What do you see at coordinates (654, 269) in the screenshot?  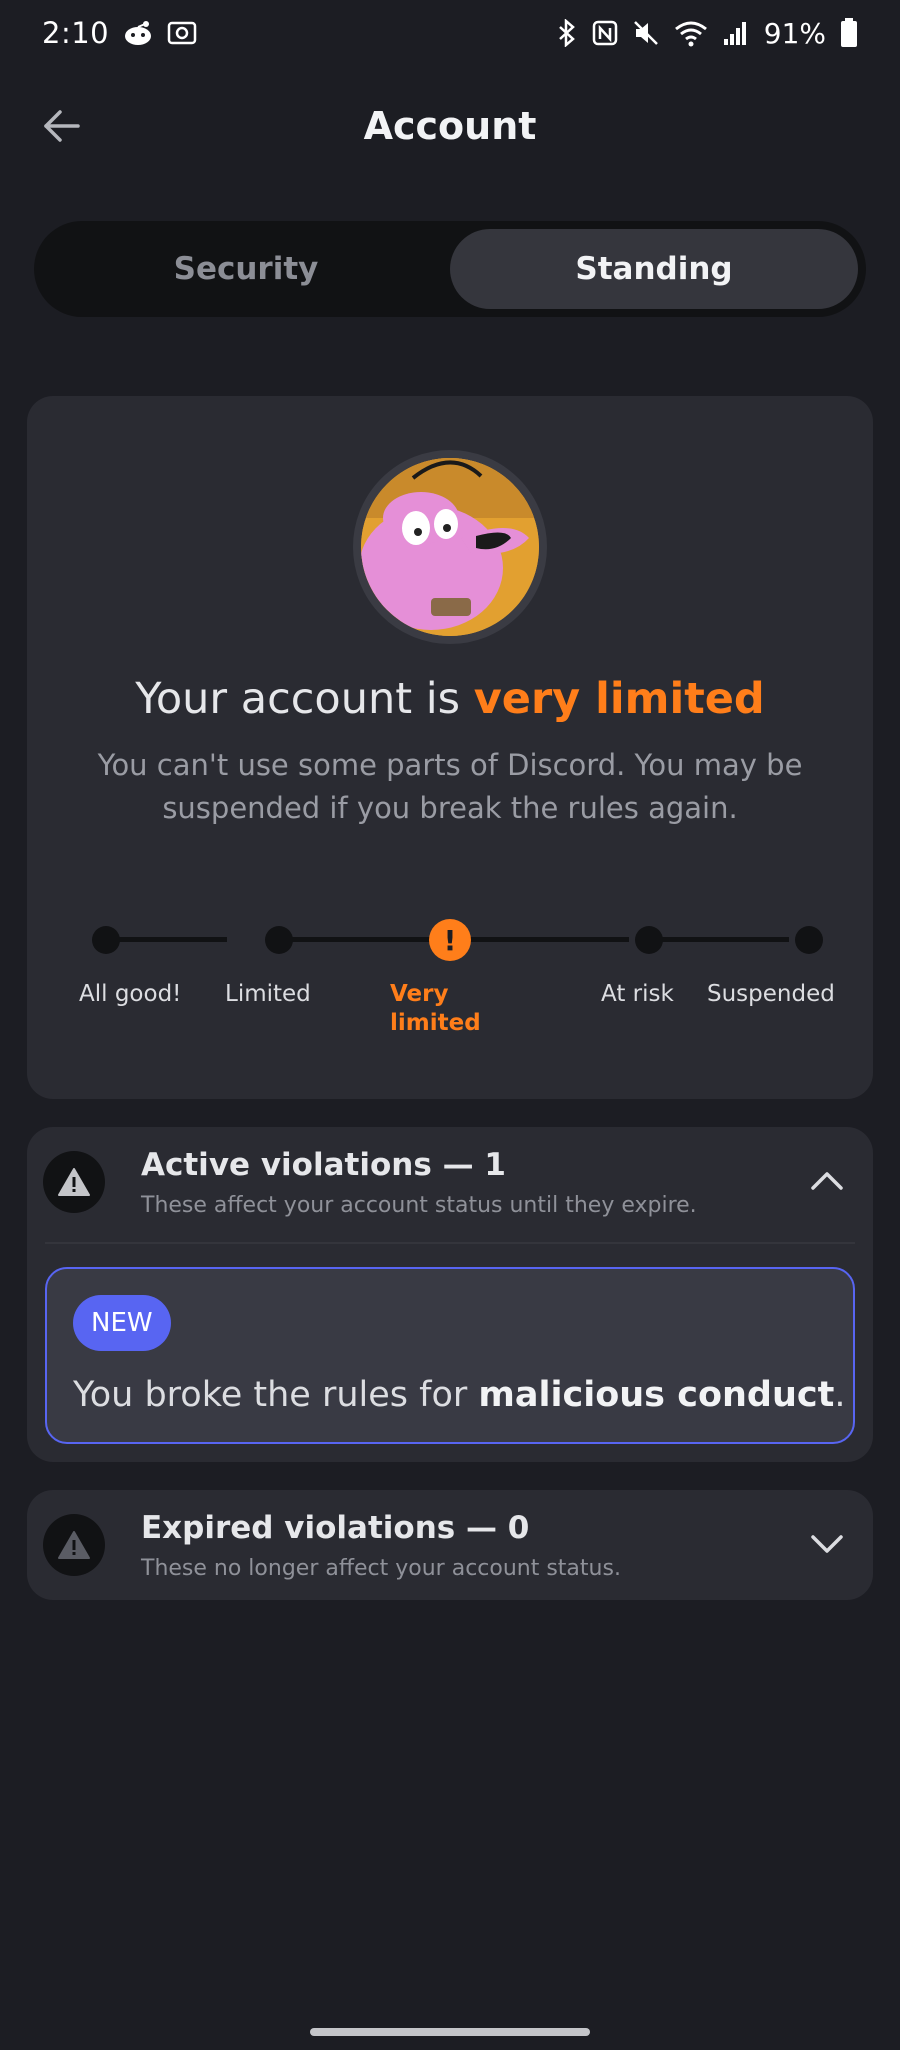 I see `tab-standing: Standing` at bounding box center [654, 269].